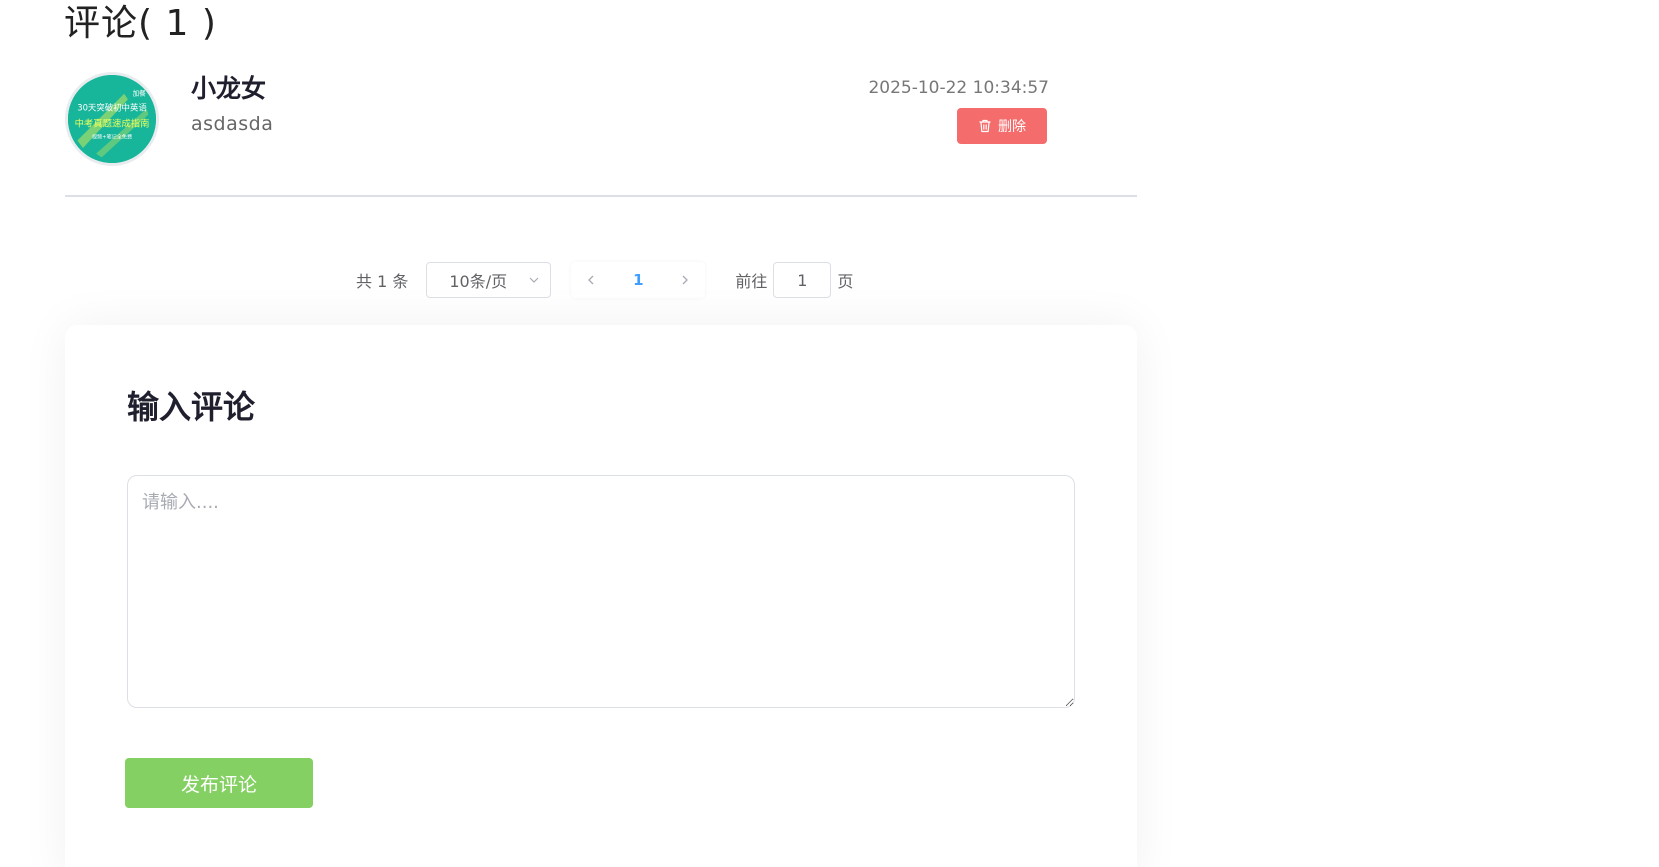 Image resolution: width=1659 pixels, height=867 pixels. Describe the element at coordinates (112, 123) in the screenshot. I see `avatar-line2: 中考真题速成指南` at that location.